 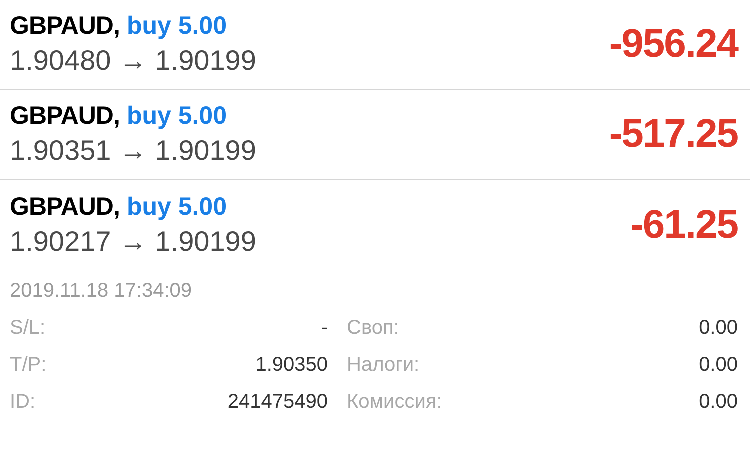 I want to click on detail-label: Налоги:, so click(x=383, y=365).